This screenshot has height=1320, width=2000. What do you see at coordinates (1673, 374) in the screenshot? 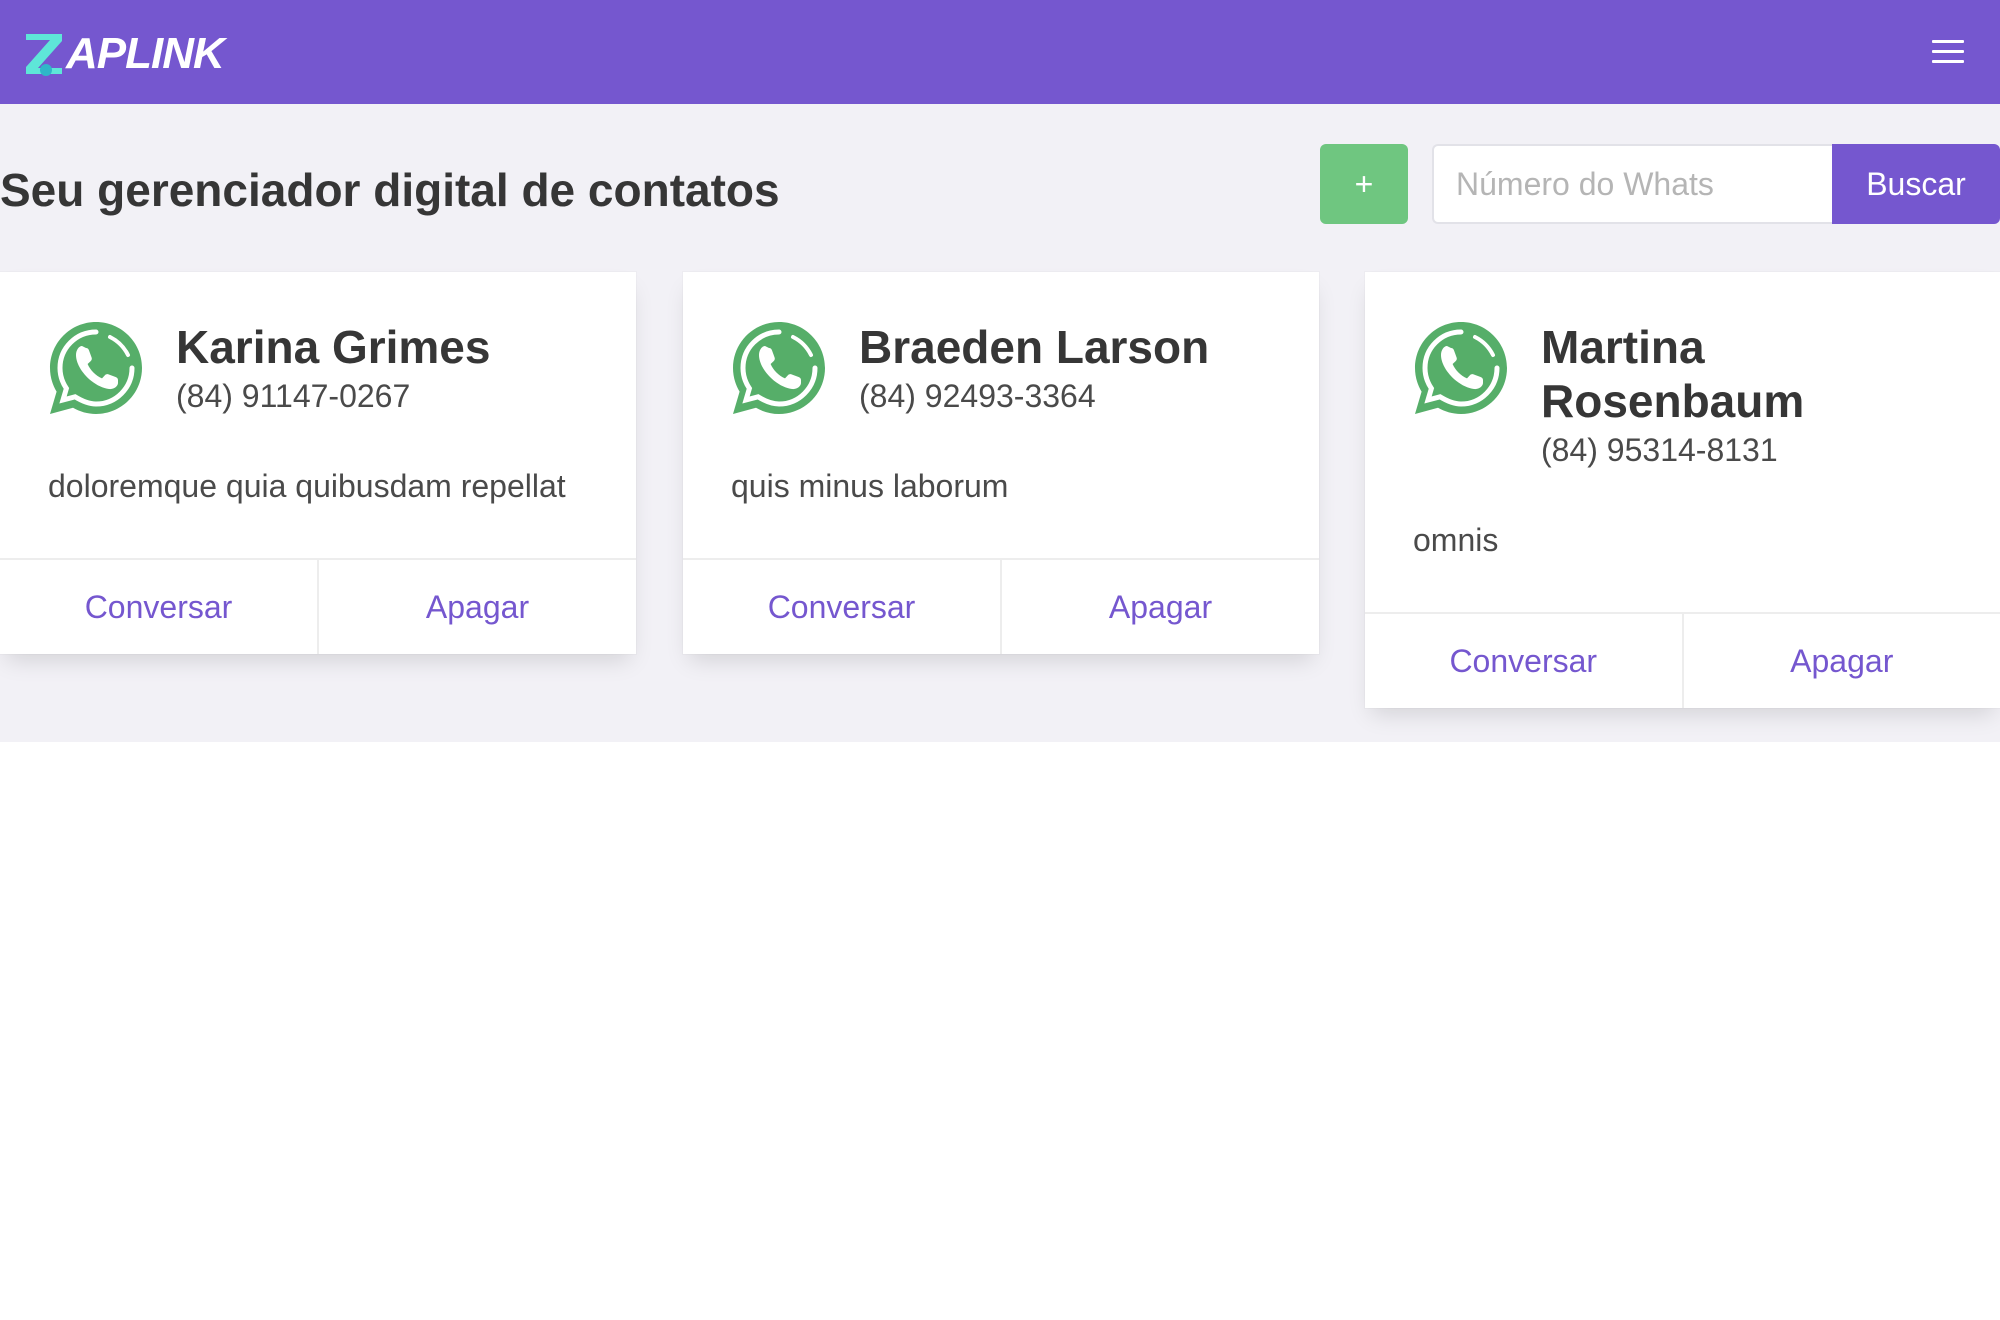
I see `contact-name: Martina Rosenbaum` at bounding box center [1673, 374].